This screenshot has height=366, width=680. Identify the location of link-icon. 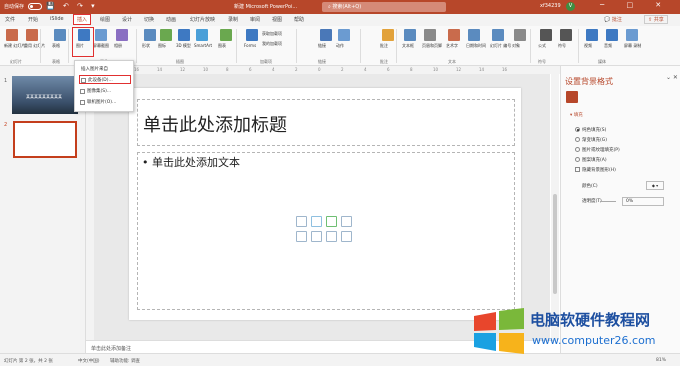
(326, 35).